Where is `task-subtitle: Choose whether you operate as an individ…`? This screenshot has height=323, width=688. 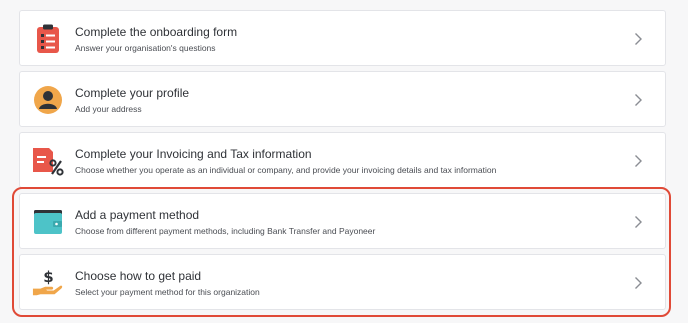
task-subtitle: Choose whether you operate as an individ… is located at coordinates (286, 170).